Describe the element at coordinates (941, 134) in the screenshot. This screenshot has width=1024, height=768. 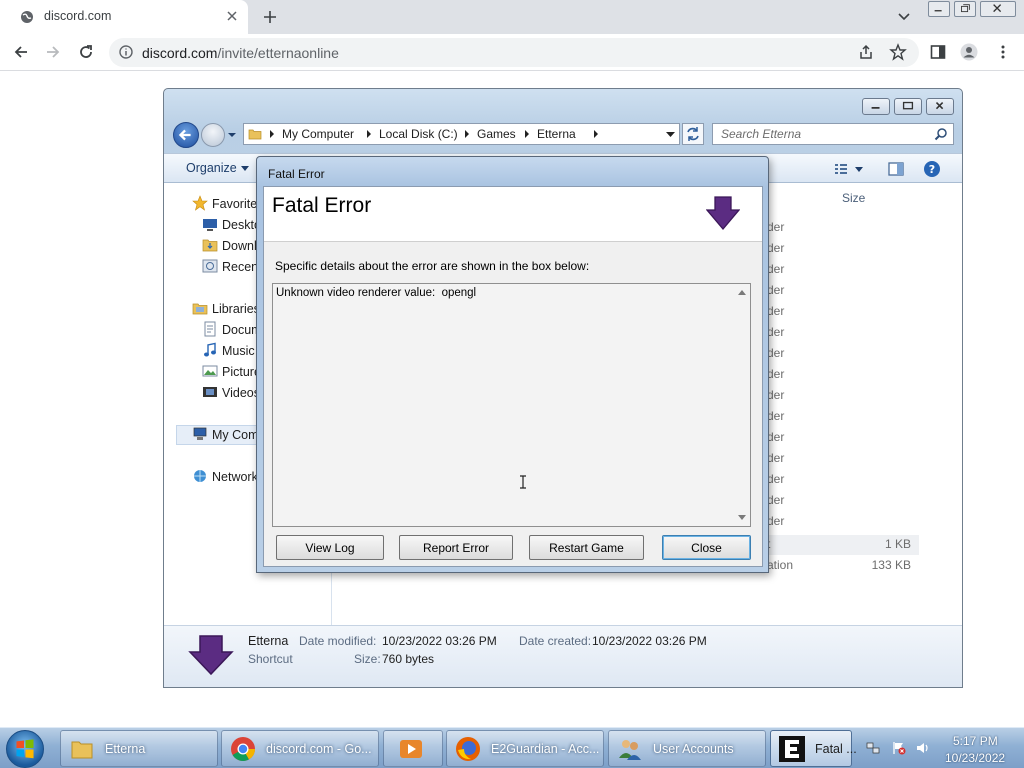
I see `search-icon` at that location.